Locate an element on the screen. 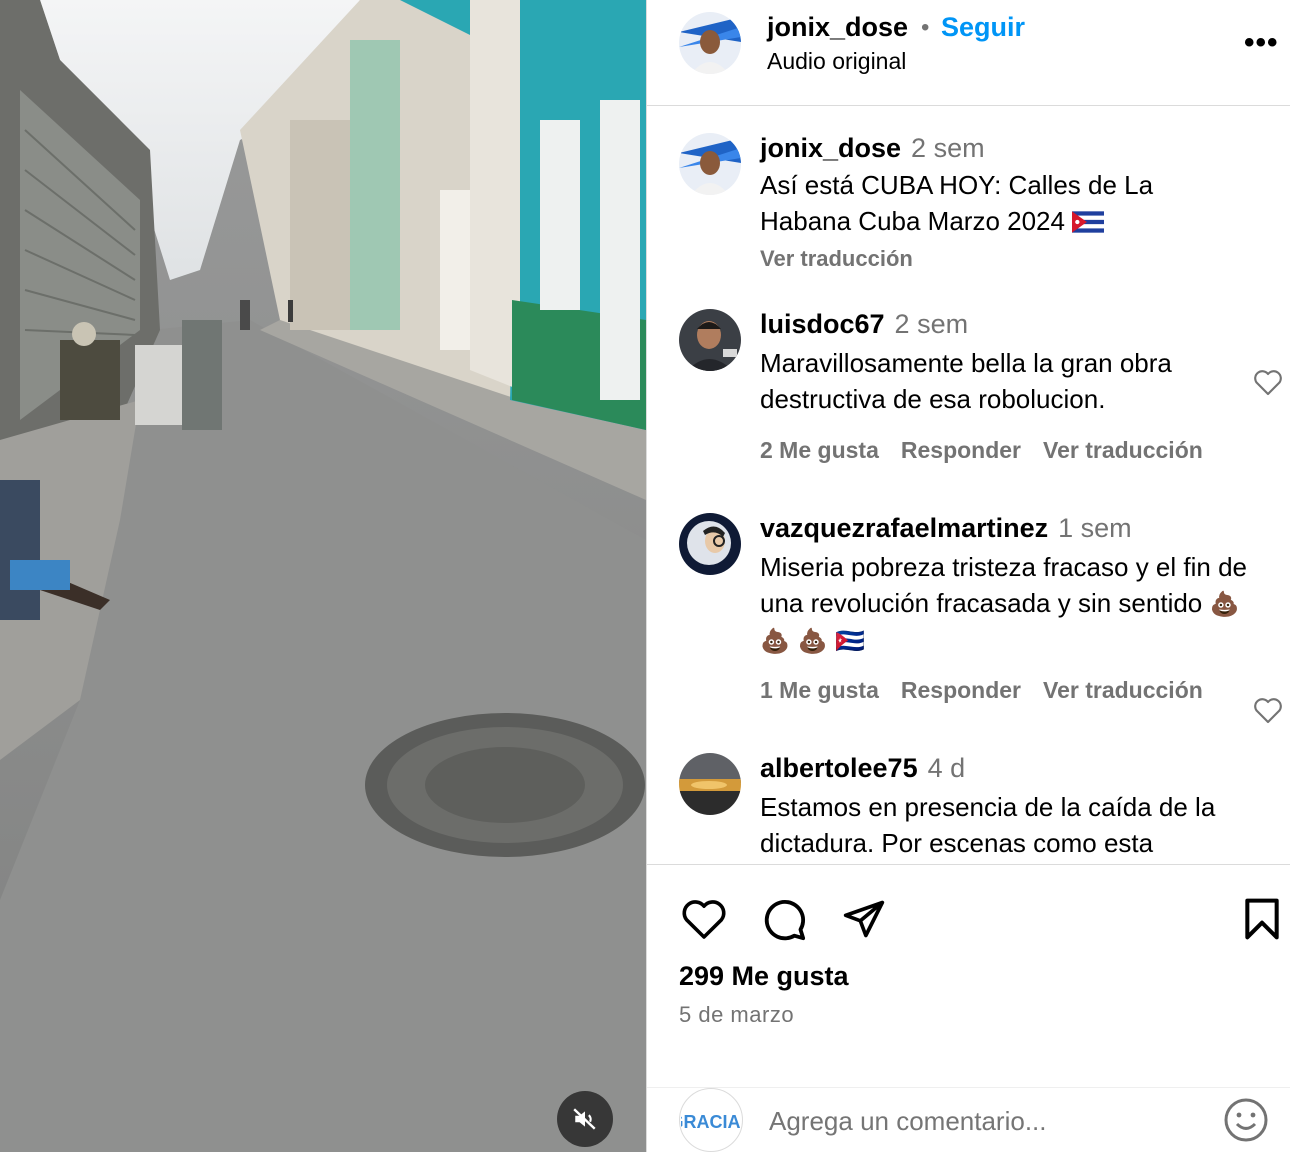  share-icon is located at coordinates (864, 919).